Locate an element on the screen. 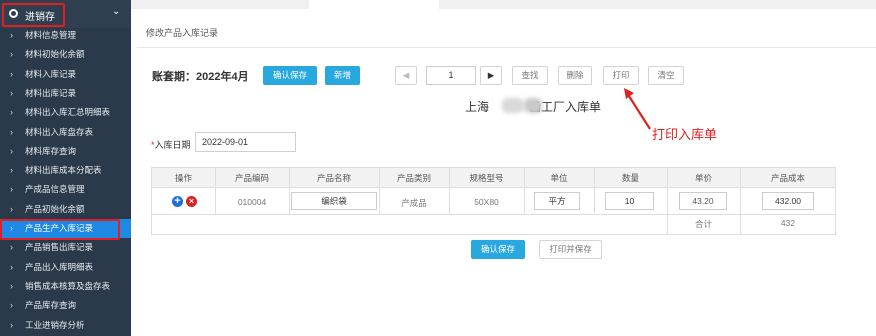 The height and width of the screenshot is (336, 876). sidebar-section-header: 进销存 ⌄ is located at coordinates (65, 14).